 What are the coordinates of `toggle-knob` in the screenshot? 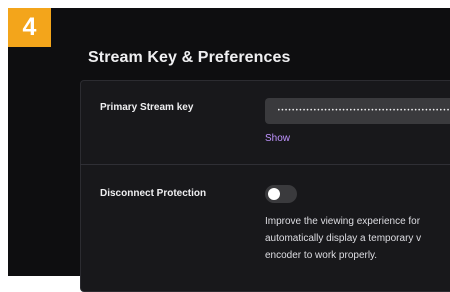 It's located at (274, 194).